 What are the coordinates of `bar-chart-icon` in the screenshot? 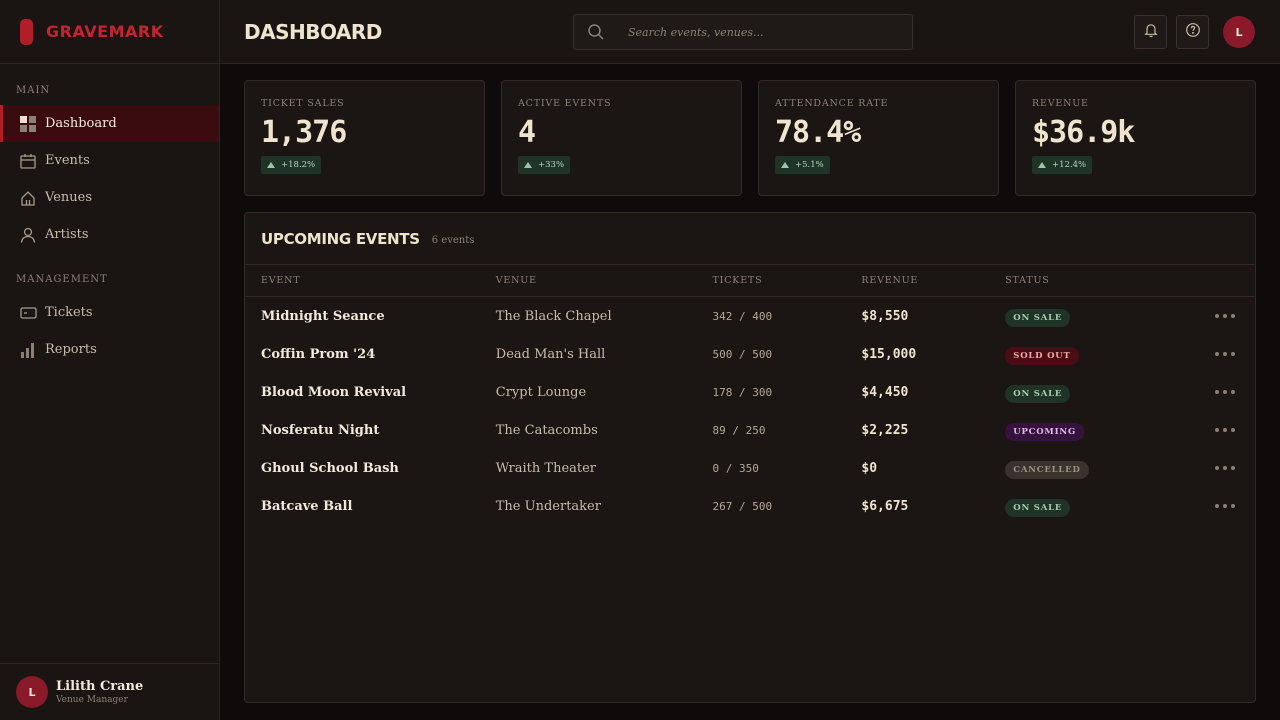 It's located at (28, 350).